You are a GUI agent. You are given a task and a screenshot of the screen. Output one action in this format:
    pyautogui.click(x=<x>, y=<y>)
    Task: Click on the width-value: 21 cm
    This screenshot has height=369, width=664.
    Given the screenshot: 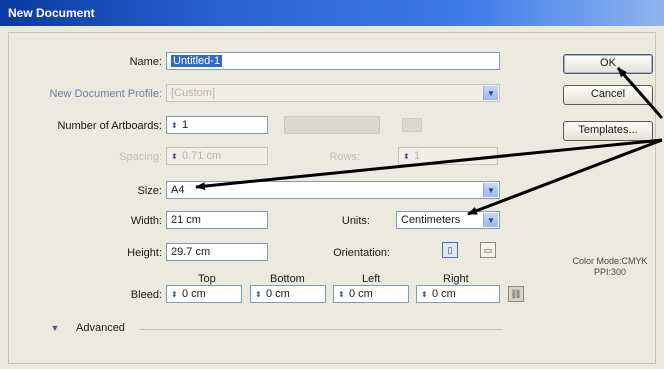 What is the action you would take?
    pyautogui.click(x=186, y=220)
    